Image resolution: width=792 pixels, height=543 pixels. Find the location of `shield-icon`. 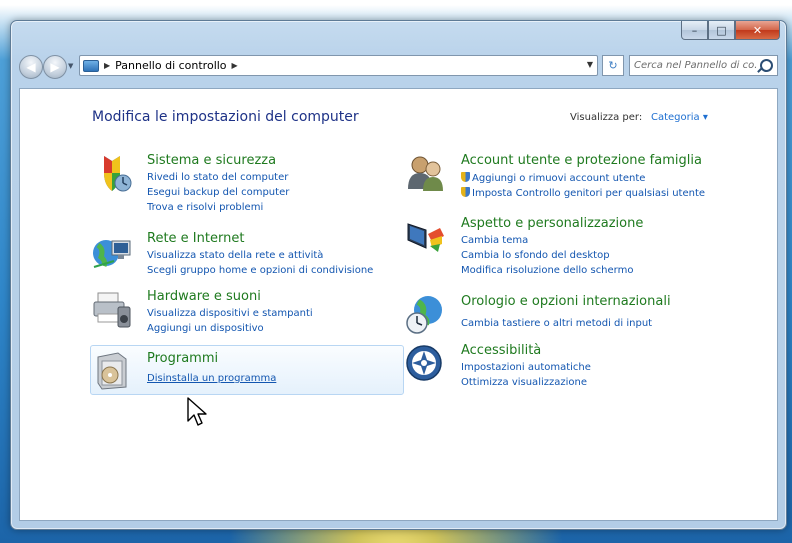

shield-icon is located at coordinates (112, 173).